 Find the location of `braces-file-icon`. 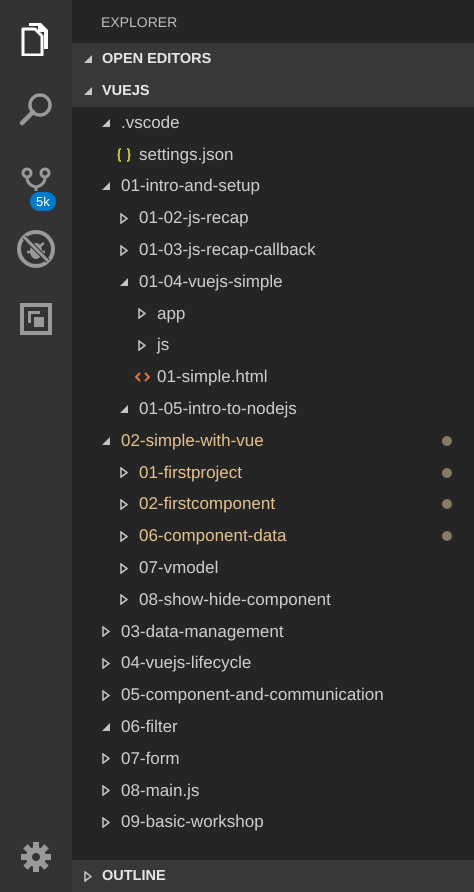

braces-file-icon is located at coordinates (124, 155).